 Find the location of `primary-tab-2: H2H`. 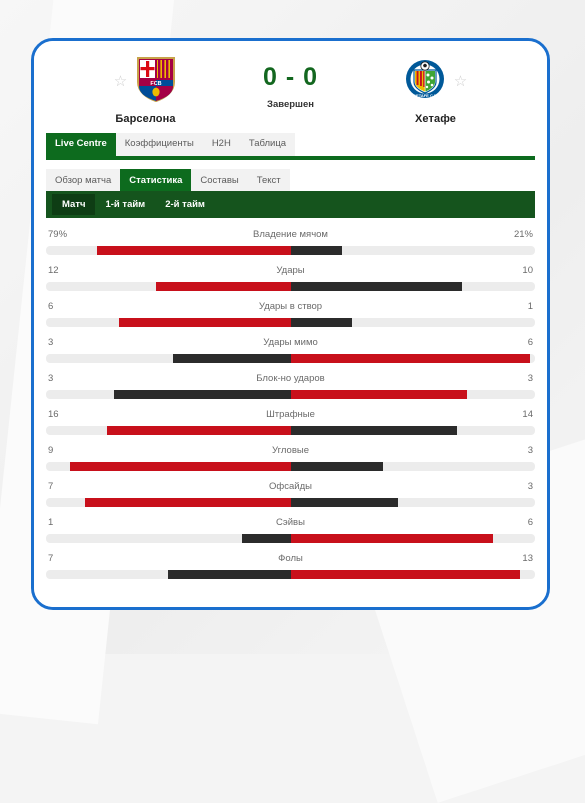

primary-tab-2: H2H is located at coordinates (221, 144).